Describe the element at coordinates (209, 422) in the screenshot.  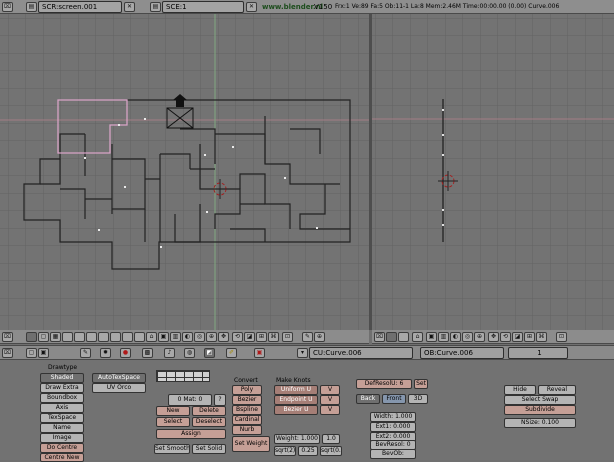
I see `mat-deselect-button: Deselect` at that location.